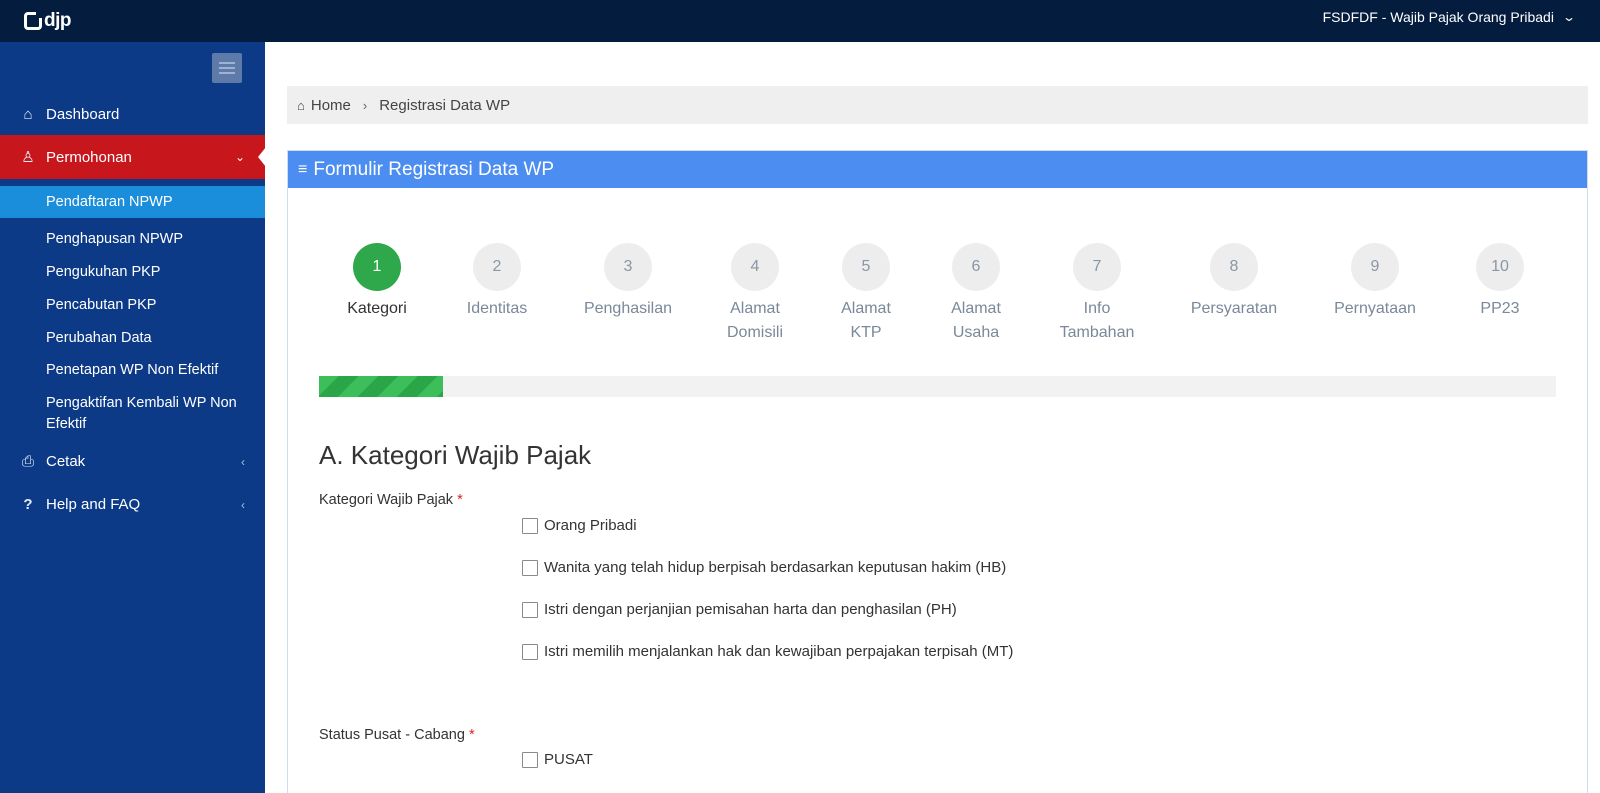 Image resolution: width=1600 pixels, height=793 pixels. Describe the element at coordinates (1438, 17) in the screenshot. I see `user-label: FSDFDF - Wajib Pajak Orang Pribadi` at that location.